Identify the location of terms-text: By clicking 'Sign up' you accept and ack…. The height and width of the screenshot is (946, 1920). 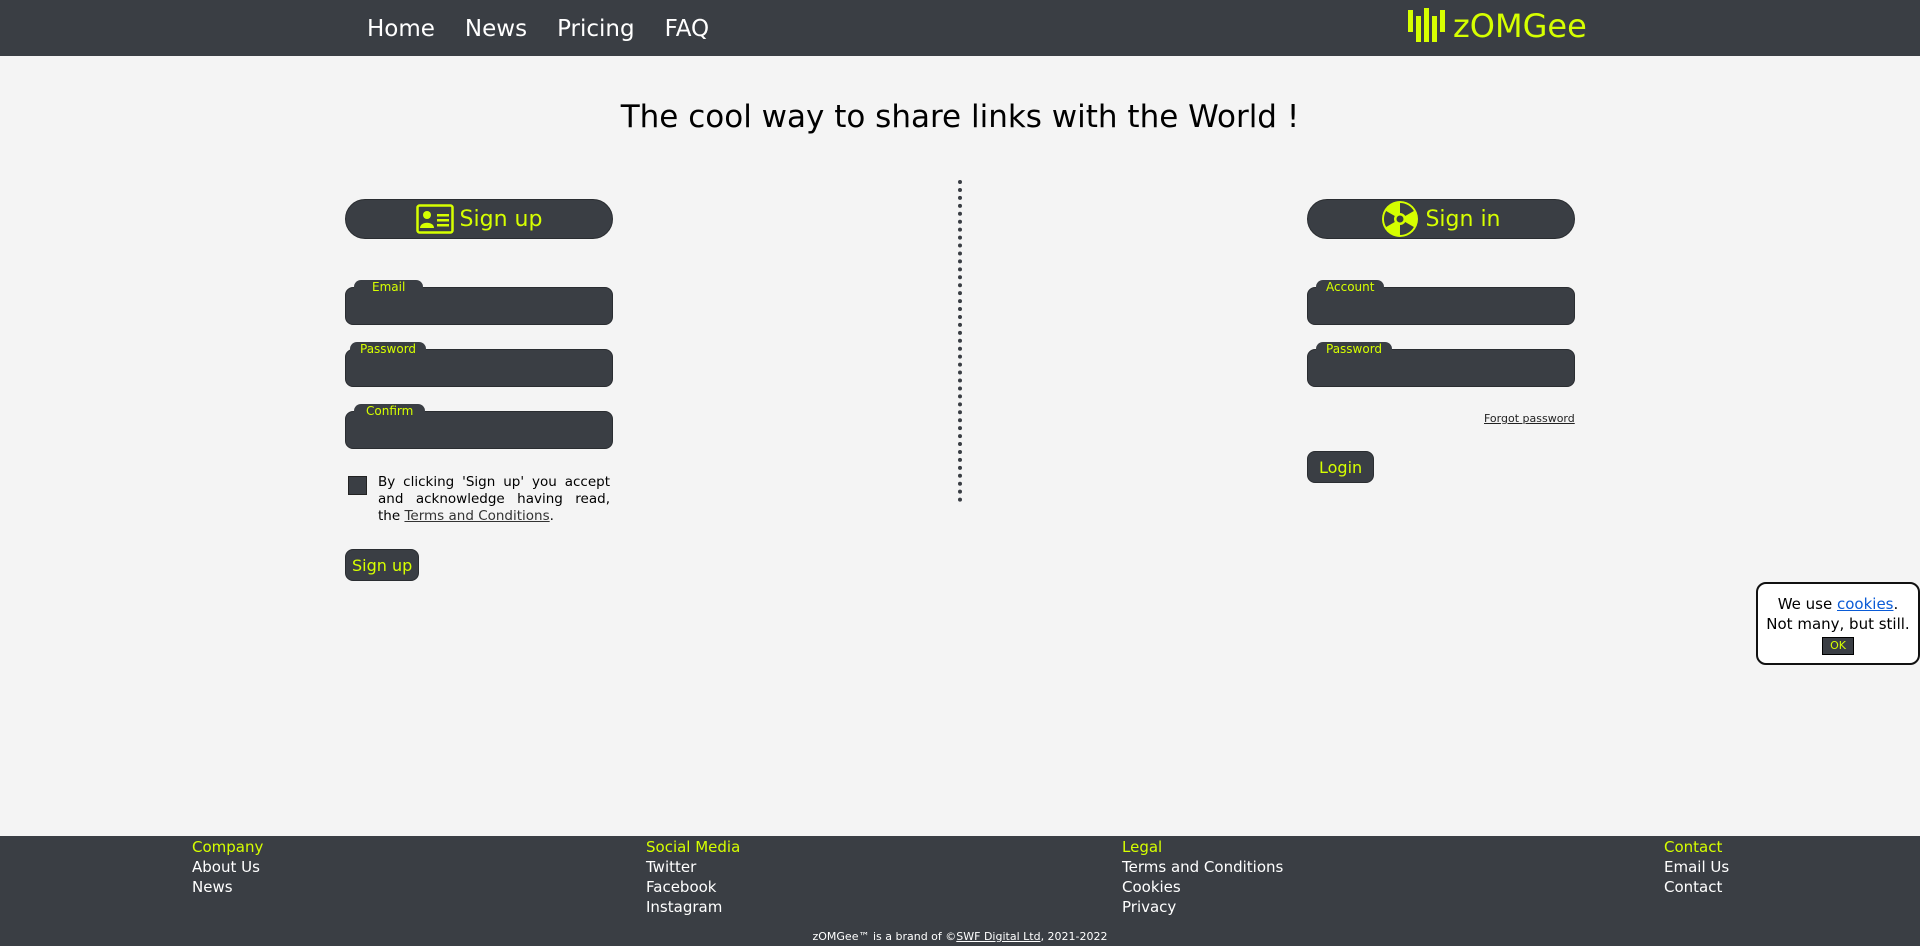
(494, 499).